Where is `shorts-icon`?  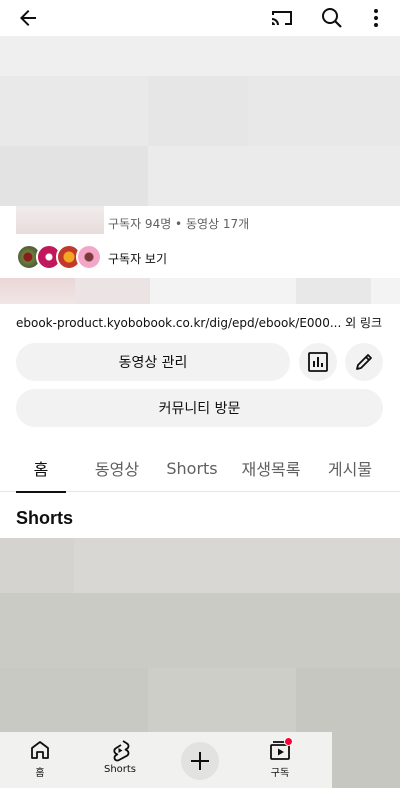
shorts-icon is located at coordinates (121, 751).